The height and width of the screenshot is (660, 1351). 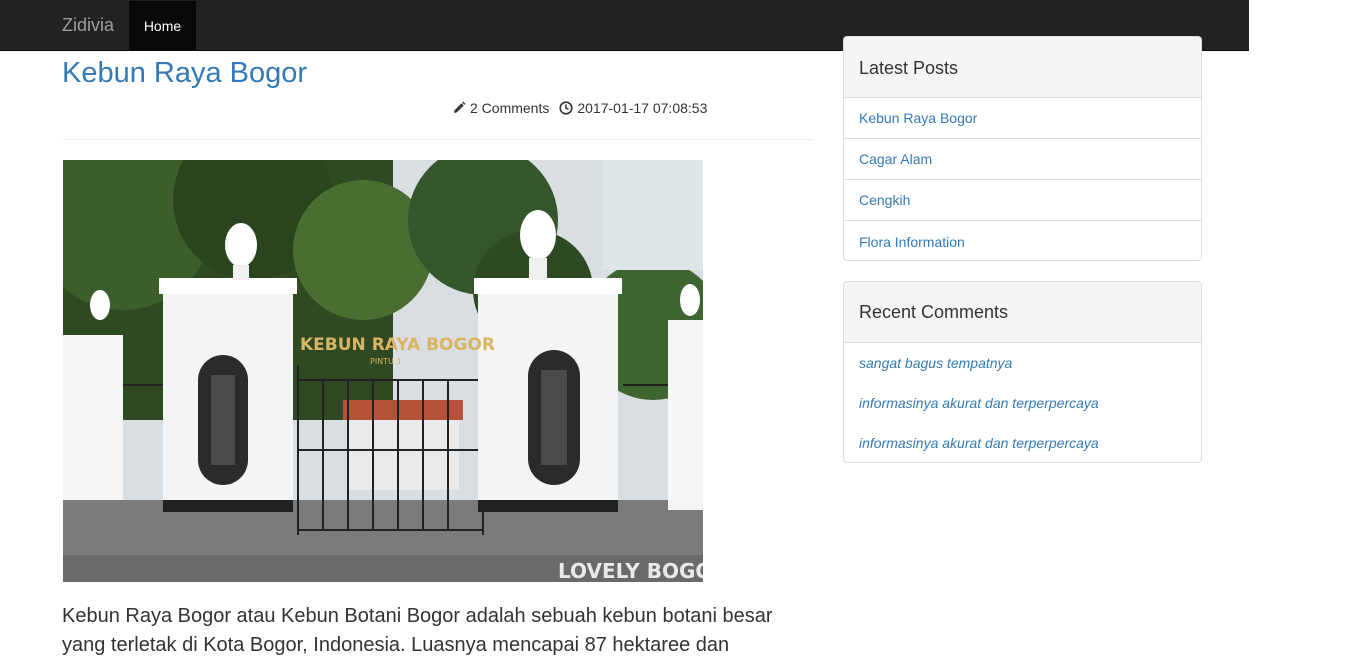 I want to click on pencil-icon, so click(x=460, y=107).